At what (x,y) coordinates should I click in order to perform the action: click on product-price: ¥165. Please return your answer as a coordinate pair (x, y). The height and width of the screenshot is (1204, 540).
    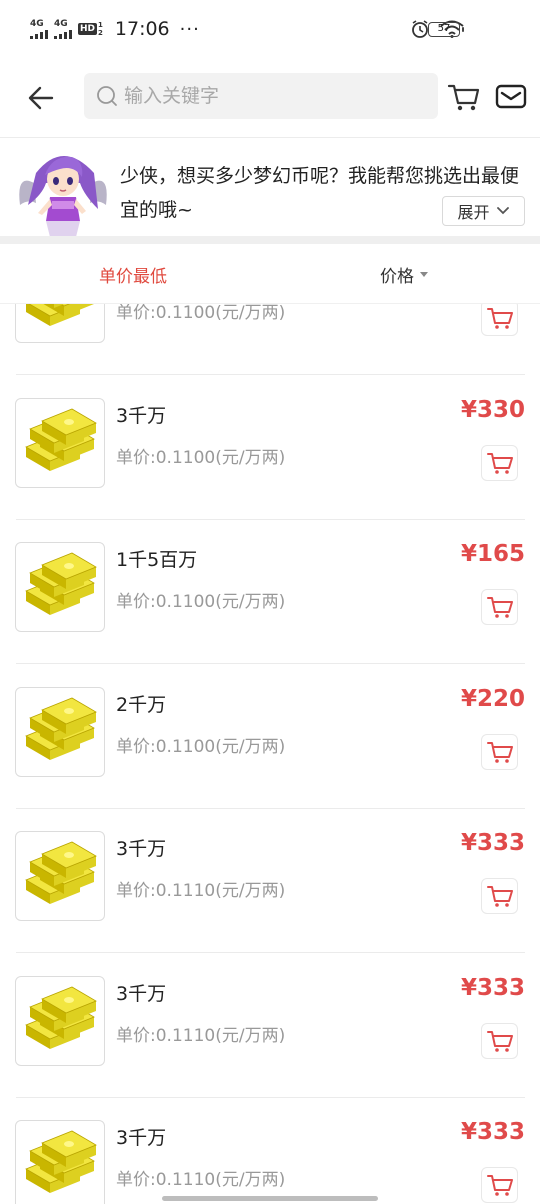
    Looking at the image, I should click on (492, 554).